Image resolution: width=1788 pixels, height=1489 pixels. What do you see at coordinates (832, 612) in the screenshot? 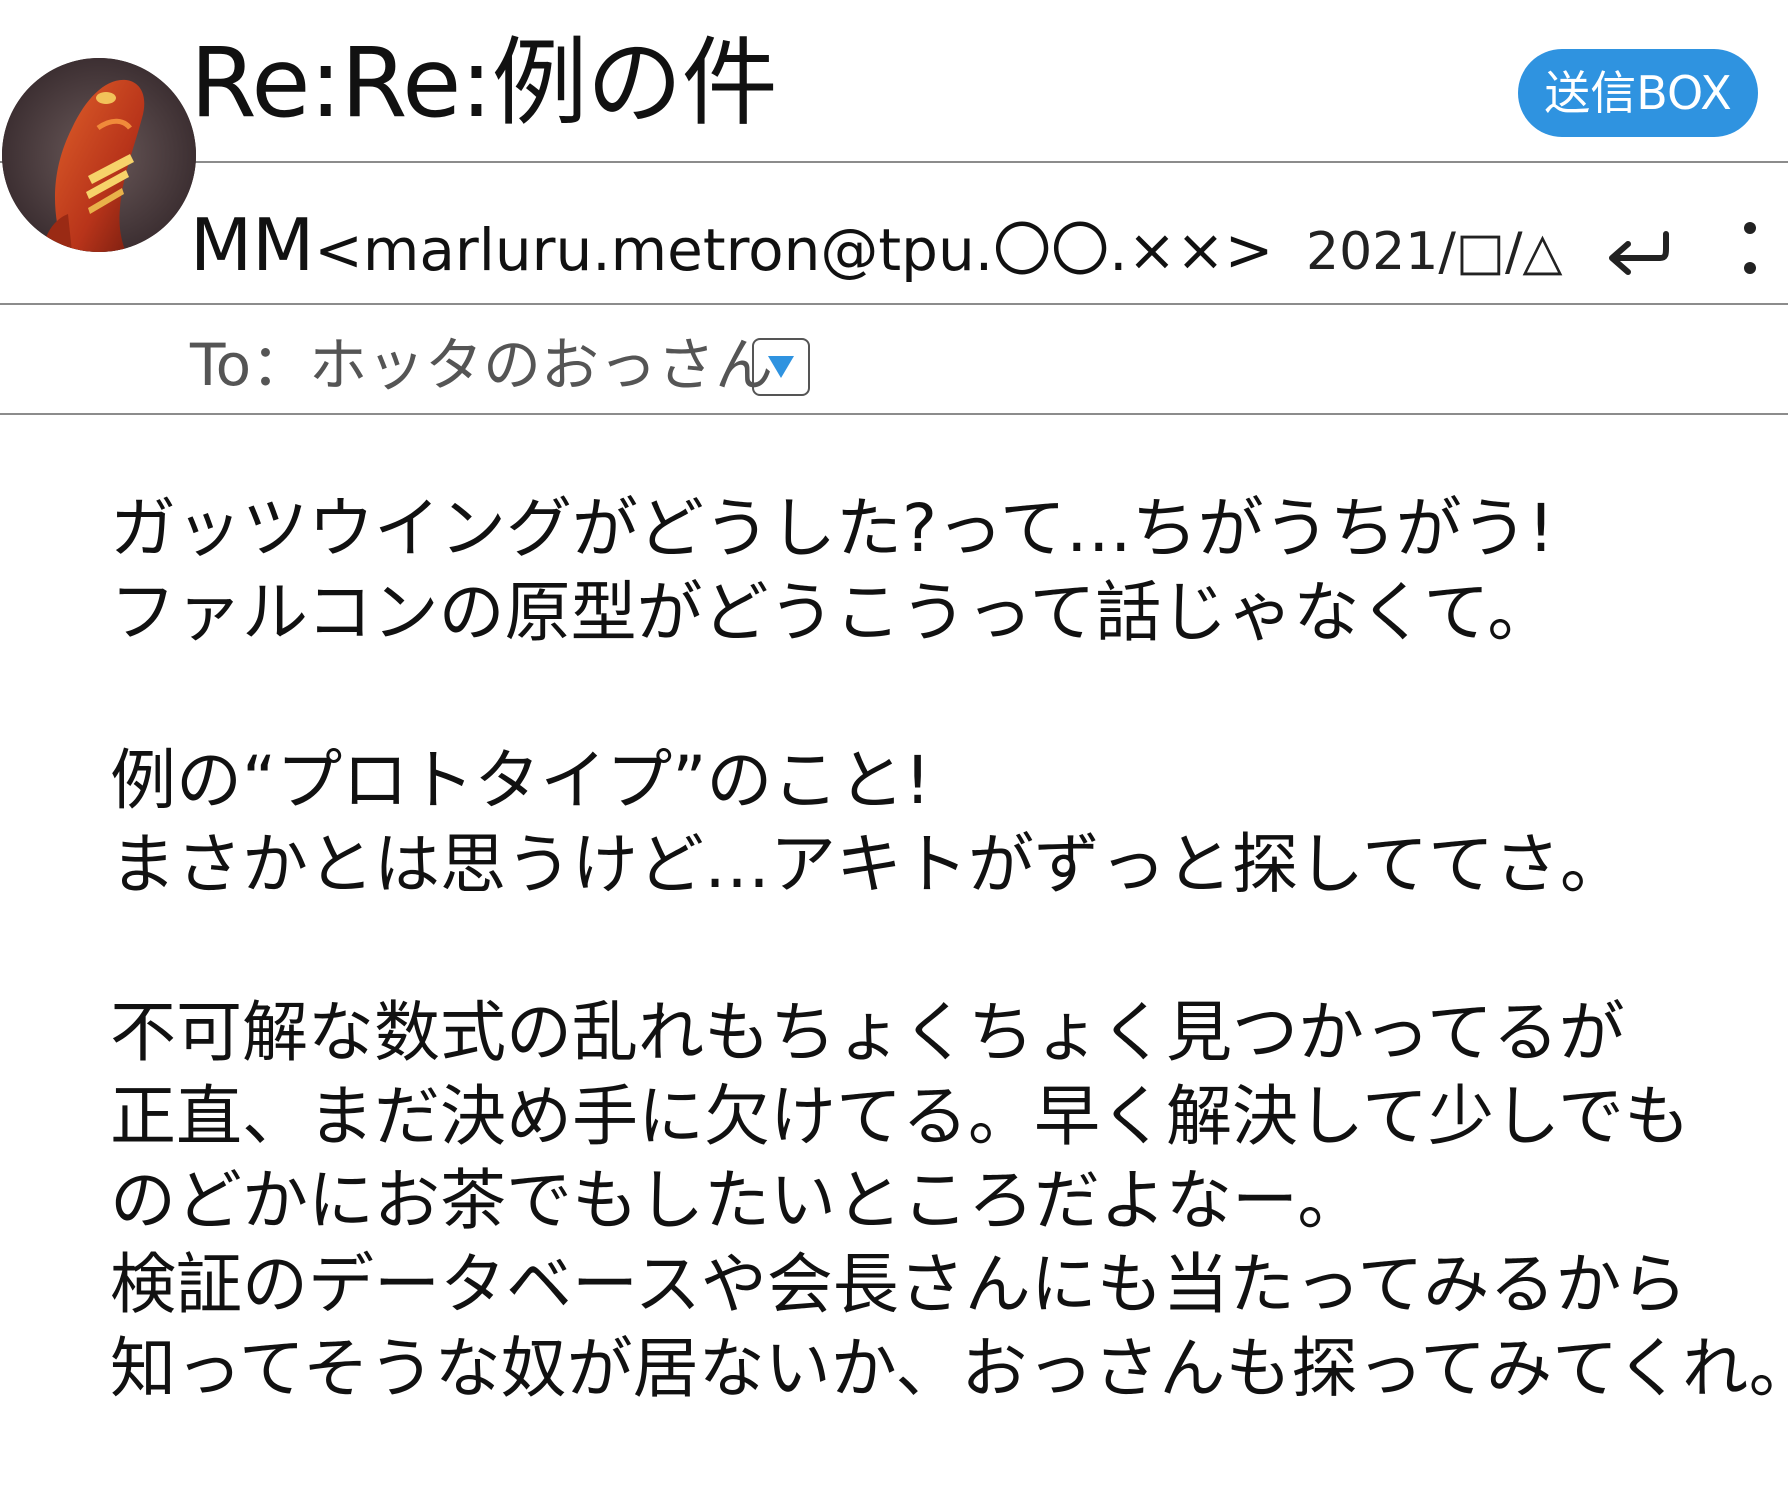
I see `body-line: ファルコンの原型がどうこうって話じゃなくて。` at bounding box center [832, 612].